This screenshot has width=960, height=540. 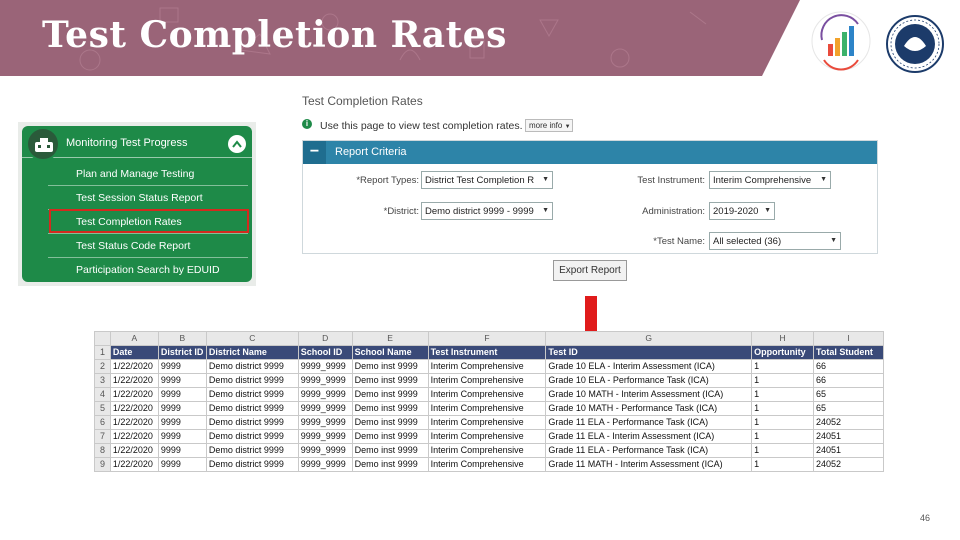 I want to click on column-header: Opportunity, so click(x=783, y=352).